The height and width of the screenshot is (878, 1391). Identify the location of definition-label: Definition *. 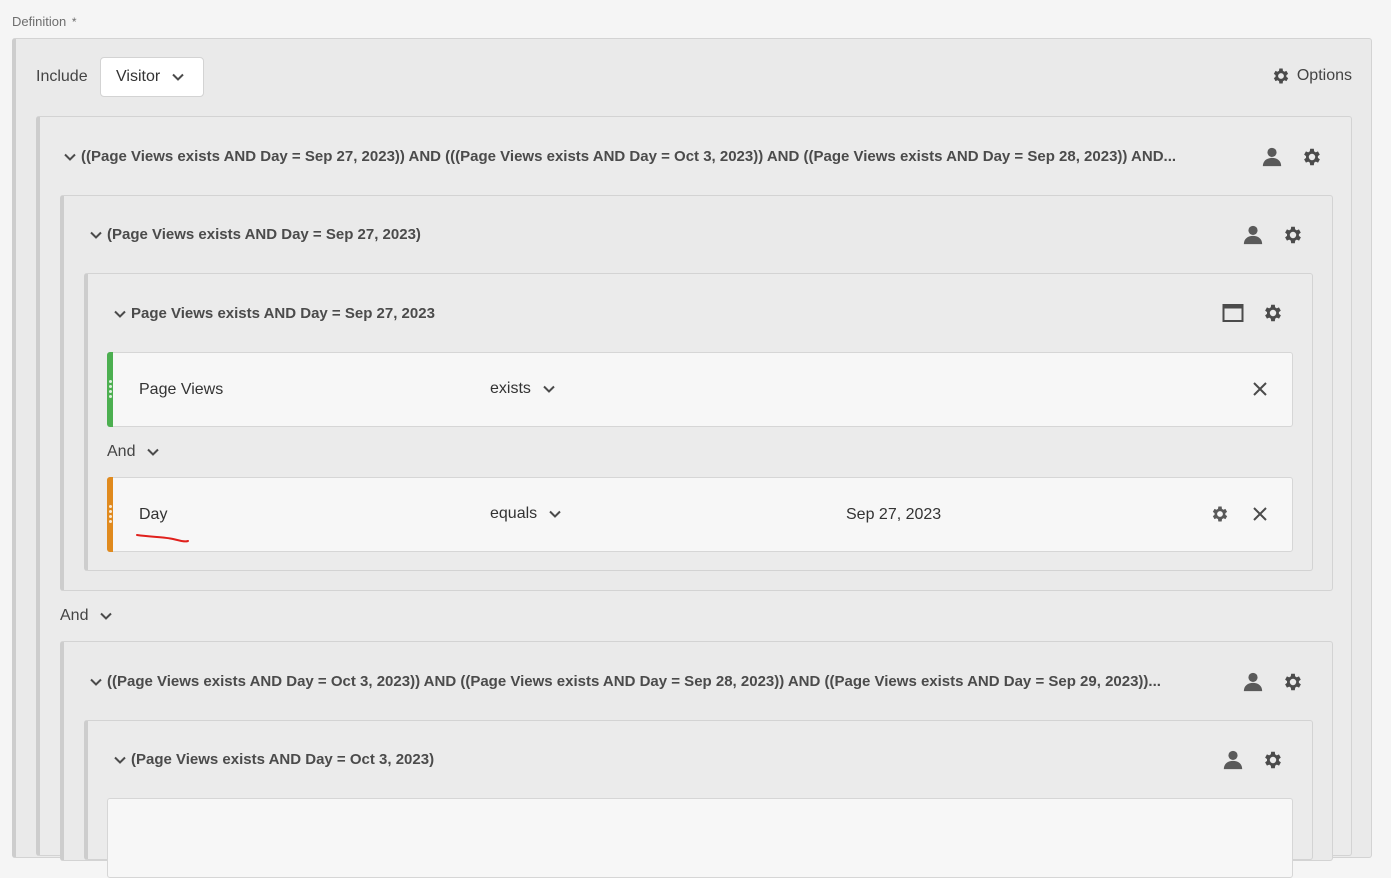
(44, 21).